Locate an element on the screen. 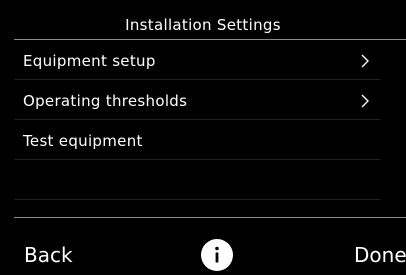 This screenshot has width=406, height=275. done-button: Done is located at coordinates (380, 255).